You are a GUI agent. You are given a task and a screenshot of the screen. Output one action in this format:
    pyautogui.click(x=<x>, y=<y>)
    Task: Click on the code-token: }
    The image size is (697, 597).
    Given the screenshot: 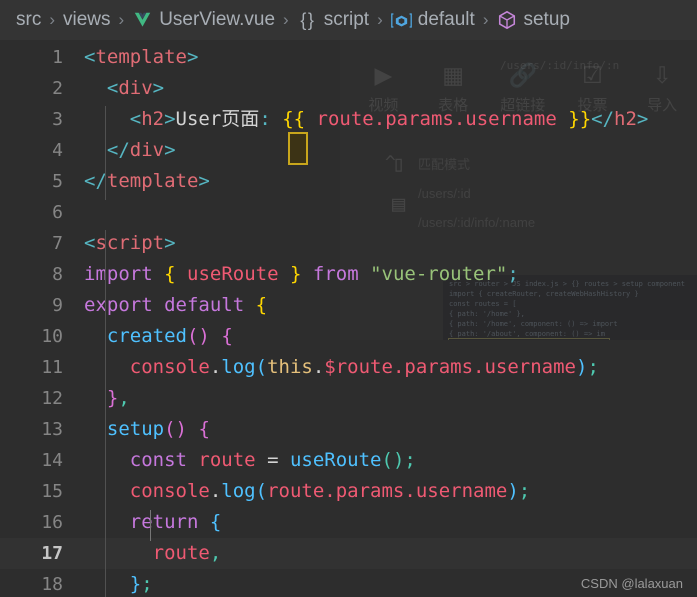 What is the action you would take?
    pyautogui.click(x=295, y=274)
    